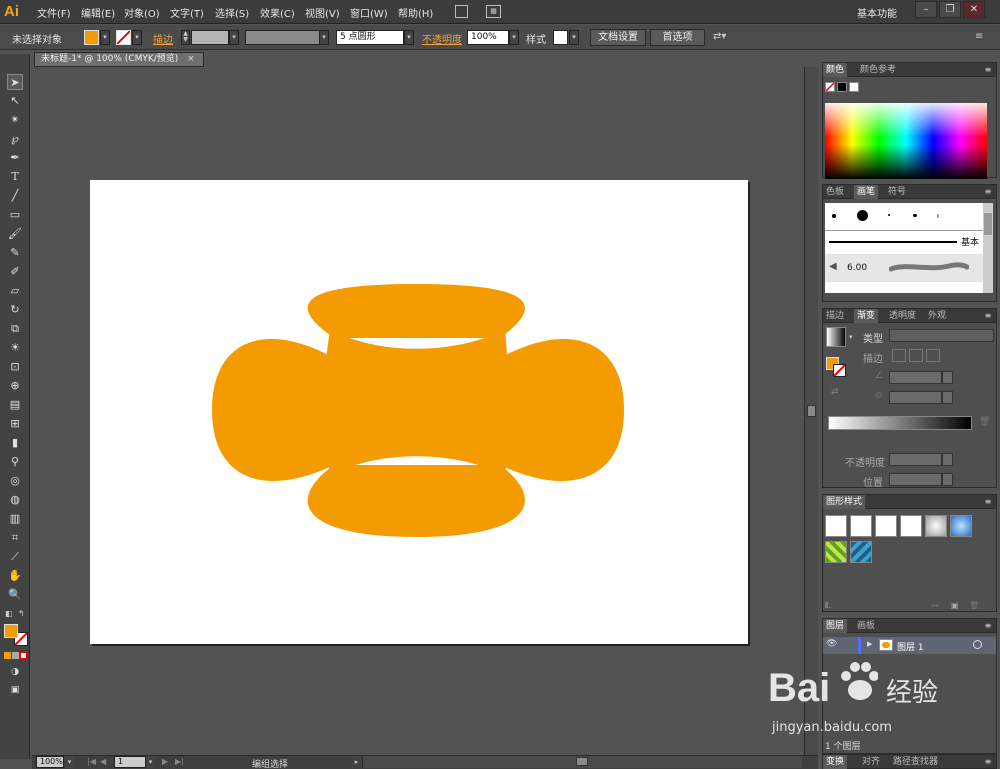 Image resolution: width=1000 pixels, height=769 pixels. What do you see at coordinates (282, 37) in the screenshot?
I see `variable-width-input` at bounding box center [282, 37].